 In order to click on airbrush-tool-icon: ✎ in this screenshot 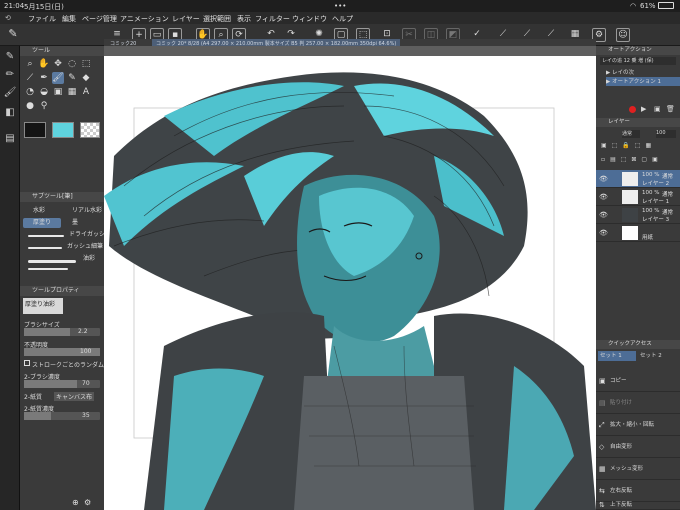, I will do `click(72, 78)`.